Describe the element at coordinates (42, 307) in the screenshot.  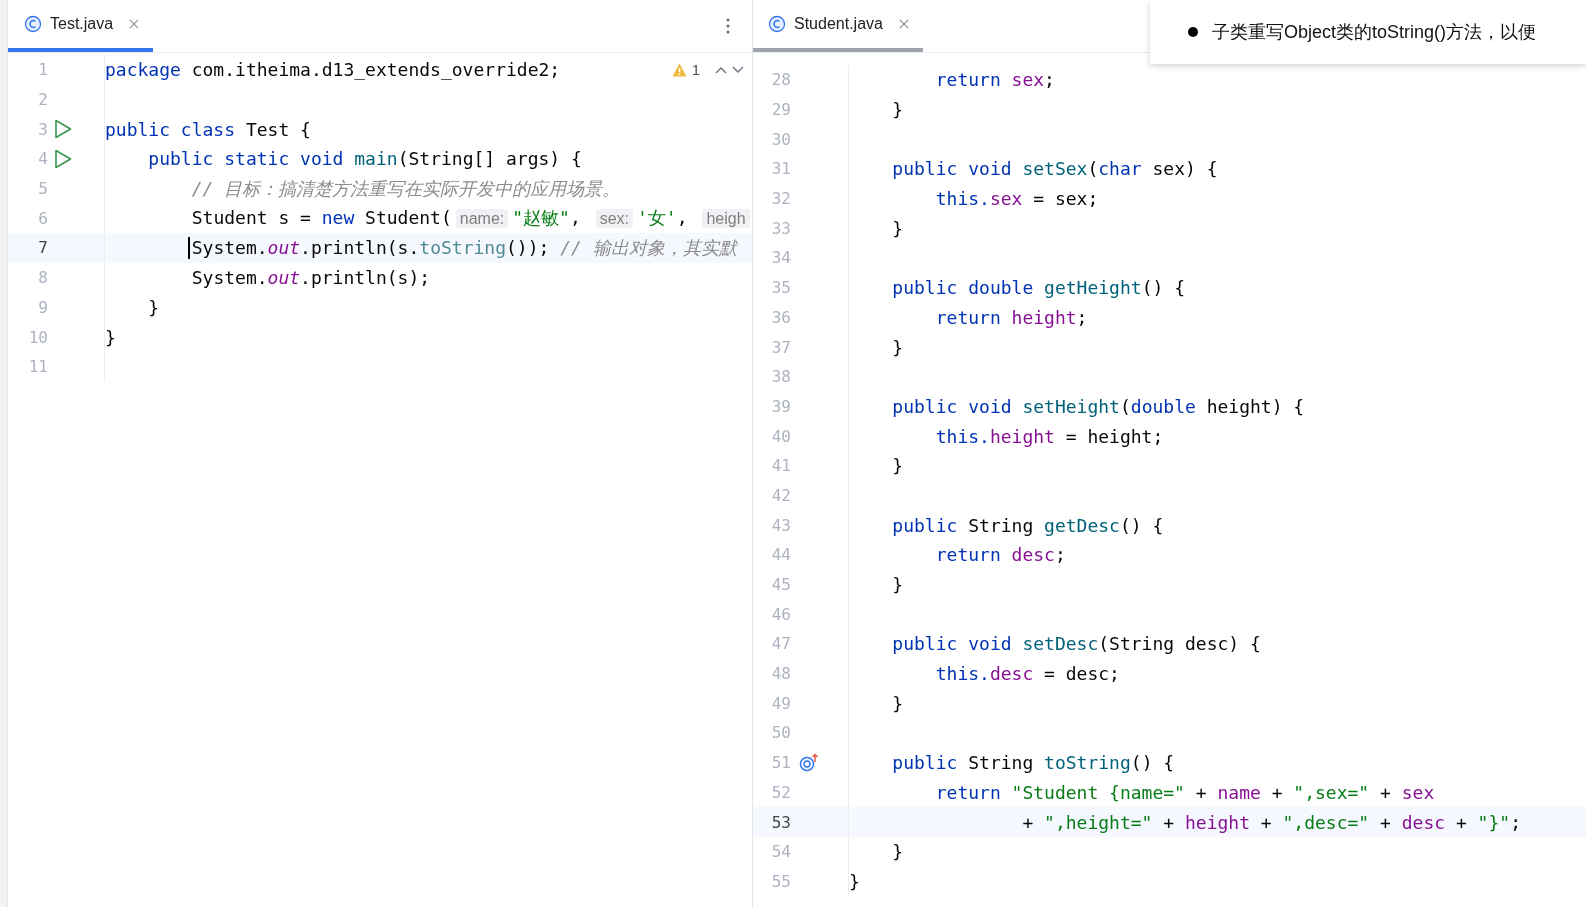
I see `line-number: 9` at that location.